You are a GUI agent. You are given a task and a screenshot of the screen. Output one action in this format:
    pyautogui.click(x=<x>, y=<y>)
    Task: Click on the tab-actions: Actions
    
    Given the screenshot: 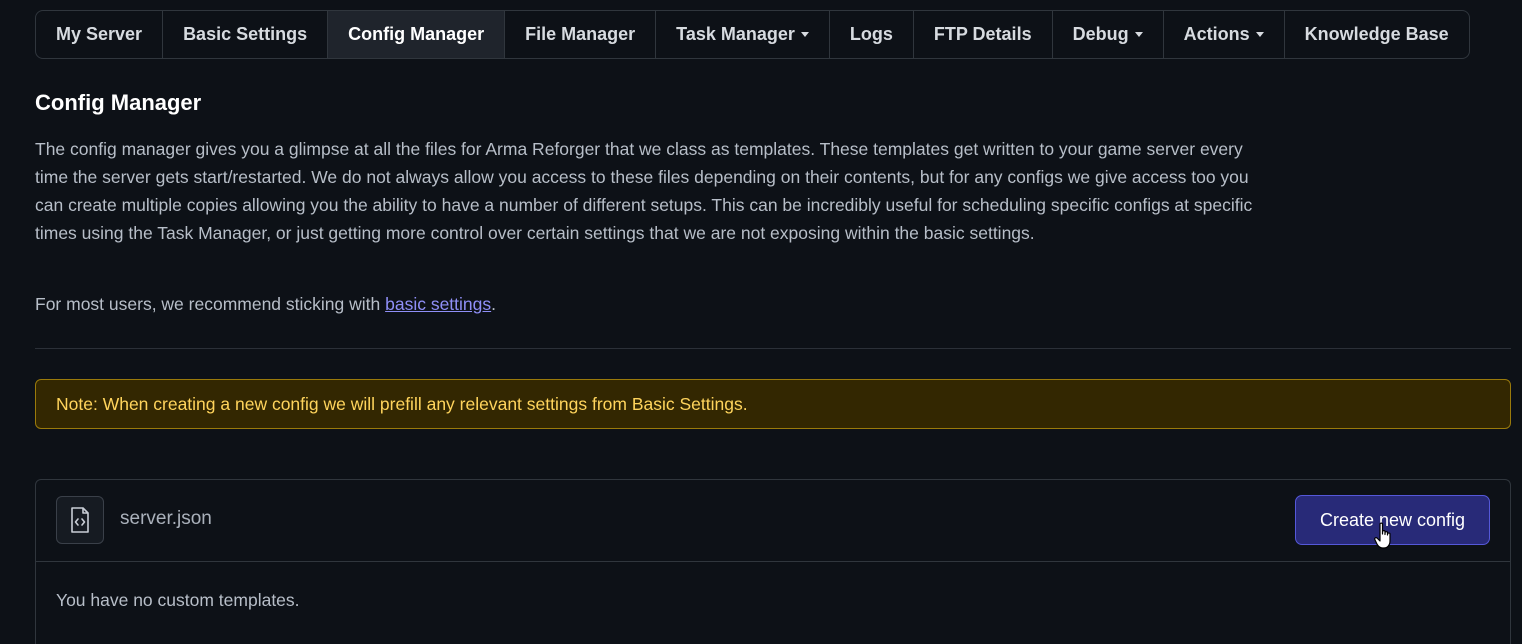 What is the action you would take?
    pyautogui.click(x=1224, y=34)
    